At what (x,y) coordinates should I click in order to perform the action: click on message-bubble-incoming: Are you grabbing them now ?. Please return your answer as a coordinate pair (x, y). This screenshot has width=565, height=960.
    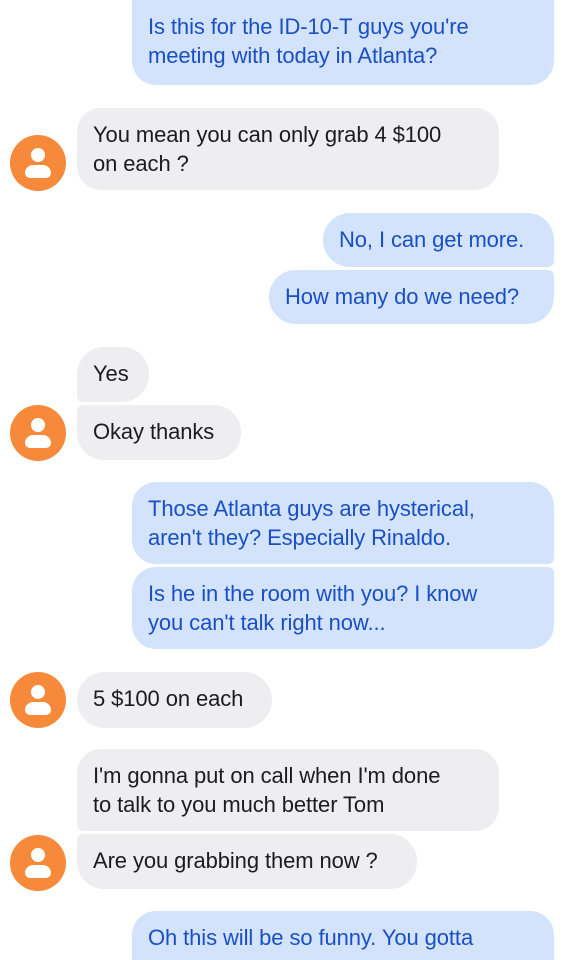
    Looking at the image, I should click on (247, 861).